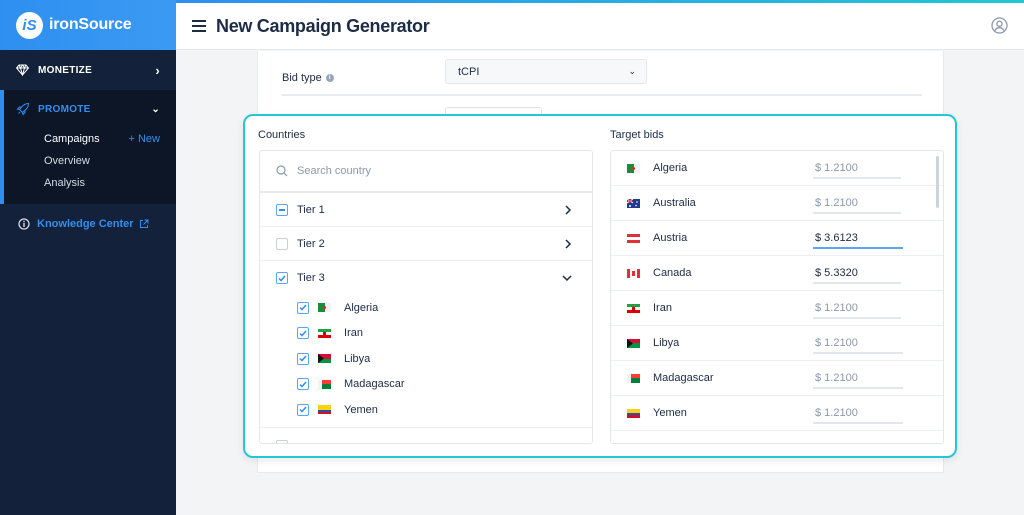  I want to click on bid-input-madagascar, so click(858, 379).